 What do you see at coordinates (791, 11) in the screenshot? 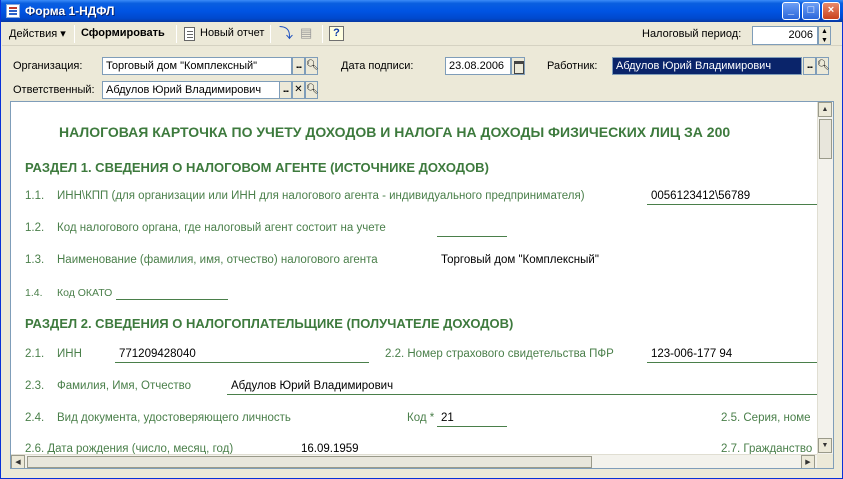
I see `minimize-button: _` at bounding box center [791, 11].